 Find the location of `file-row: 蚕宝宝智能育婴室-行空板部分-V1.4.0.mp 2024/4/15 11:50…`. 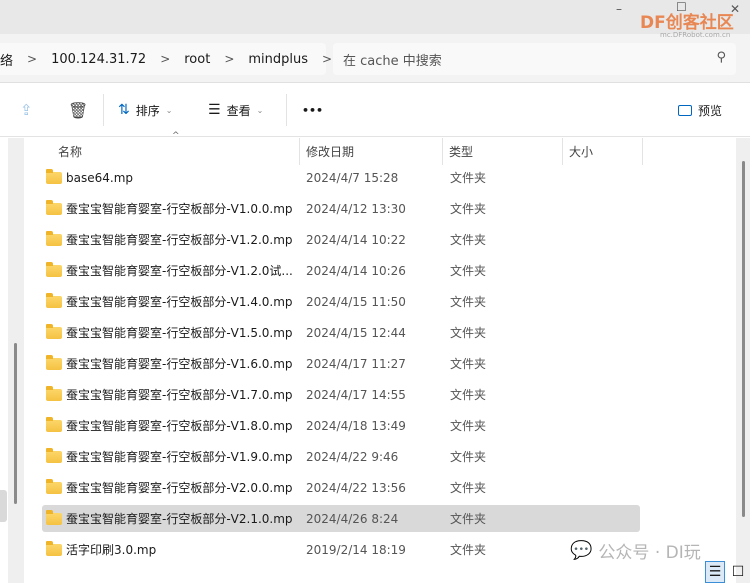

file-row: 蚕宝宝智能育婴室-行空板部分-V1.4.0.mp 2024/4/15 11:50… is located at coordinates (341, 301).